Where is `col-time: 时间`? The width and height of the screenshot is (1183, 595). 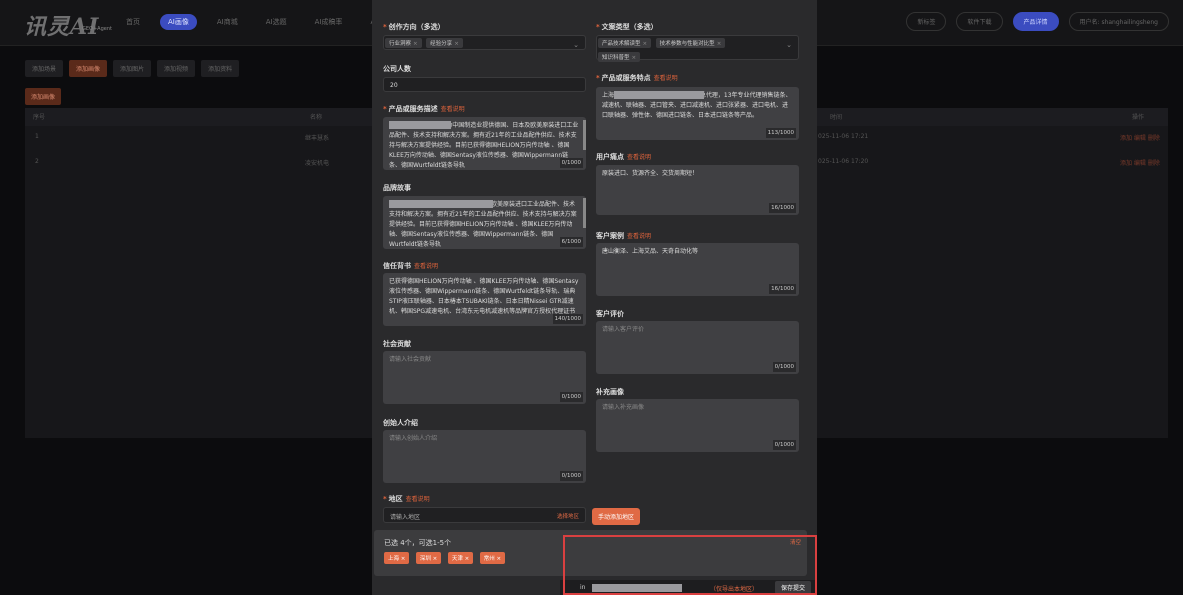
col-time: 时间 is located at coordinates (836, 117).